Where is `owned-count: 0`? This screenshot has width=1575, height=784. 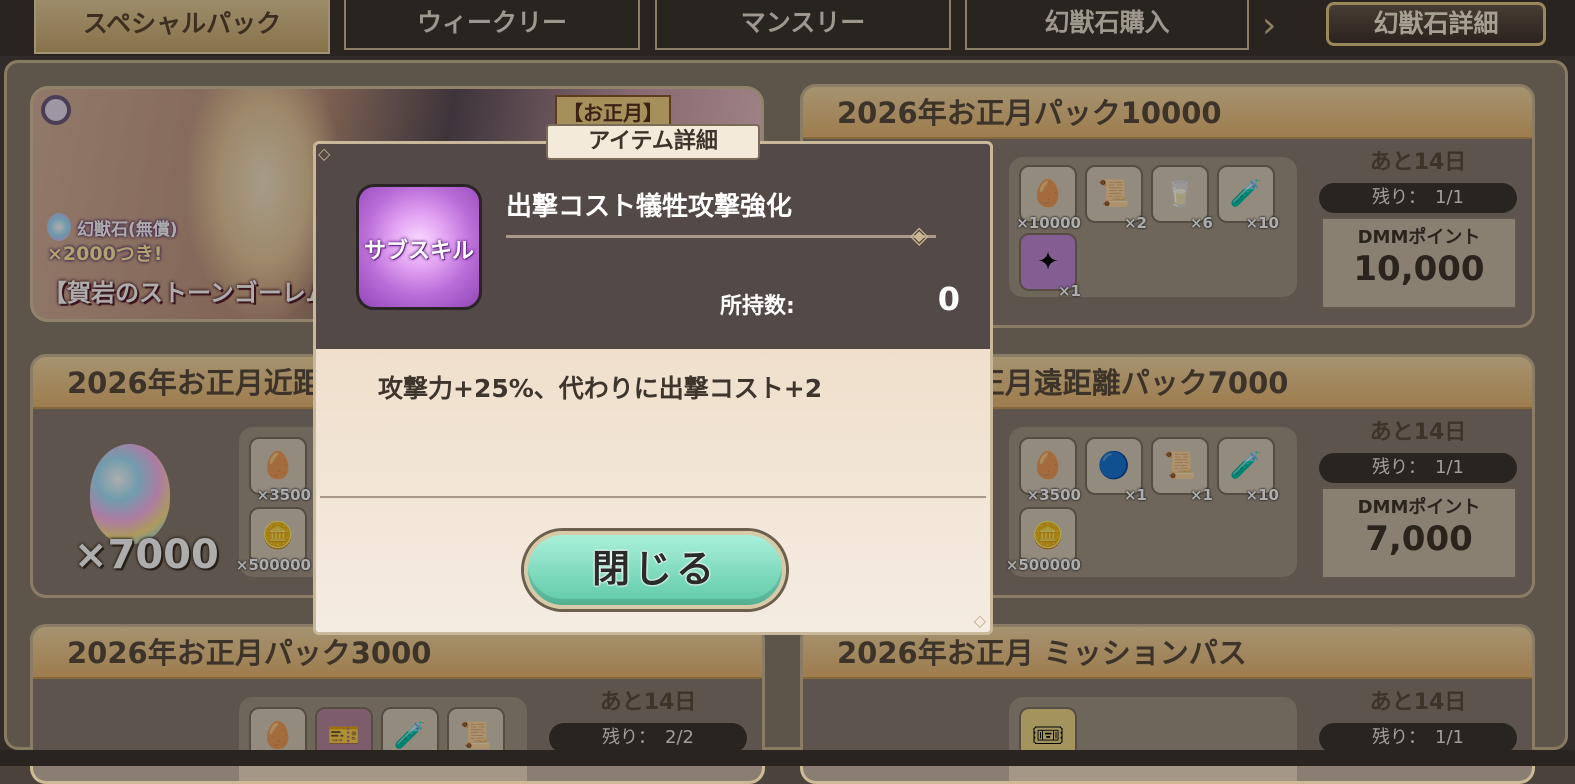
owned-count: 0 is located at coordinates (948, 299).